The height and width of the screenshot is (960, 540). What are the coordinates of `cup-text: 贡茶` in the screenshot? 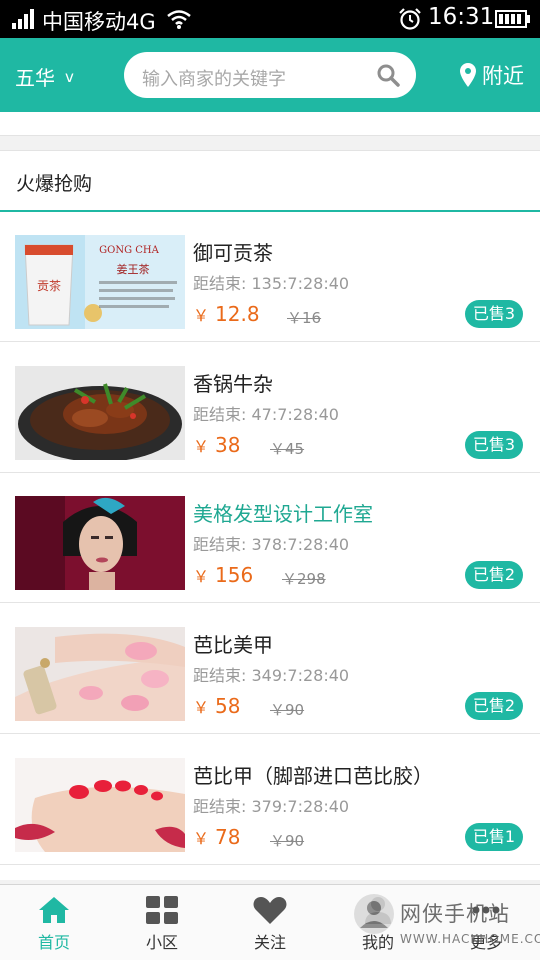 It's located at (49, 285).